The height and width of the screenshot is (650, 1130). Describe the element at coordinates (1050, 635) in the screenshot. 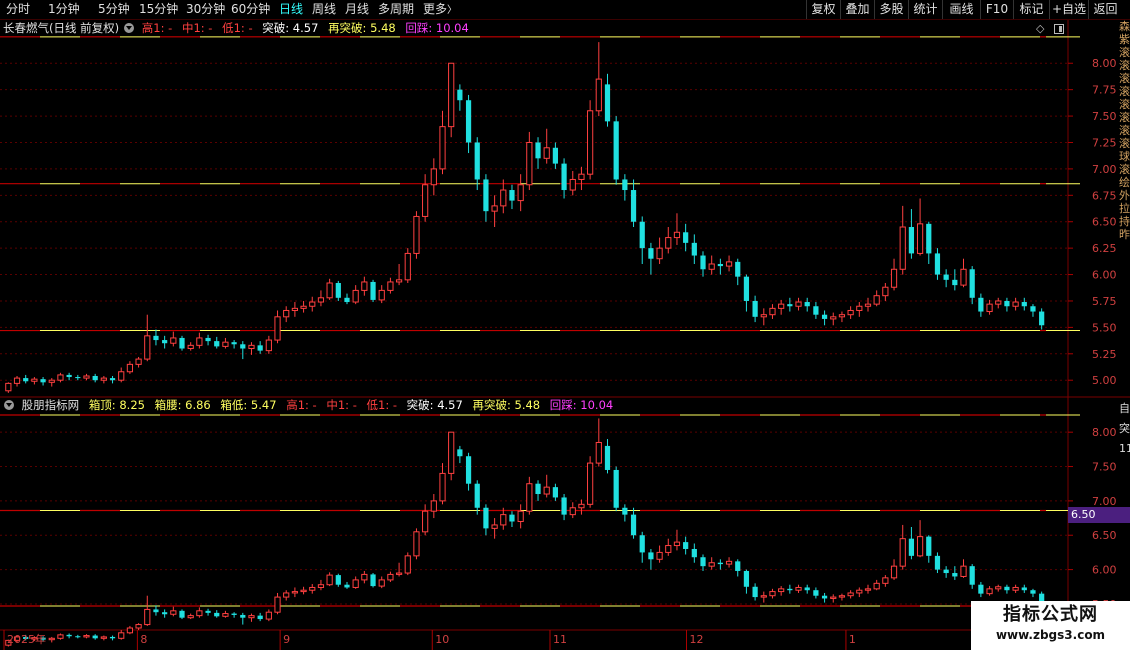

I see `watermark-url: www.zbgs3.com` at that location.